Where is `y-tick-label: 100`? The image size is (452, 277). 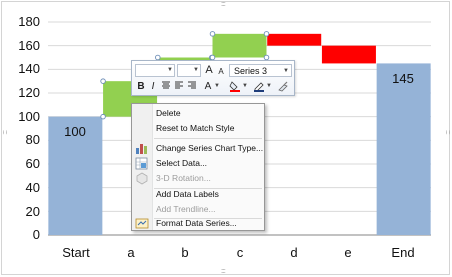 y-tick-label: 100 is located at coordinates (29, 116).